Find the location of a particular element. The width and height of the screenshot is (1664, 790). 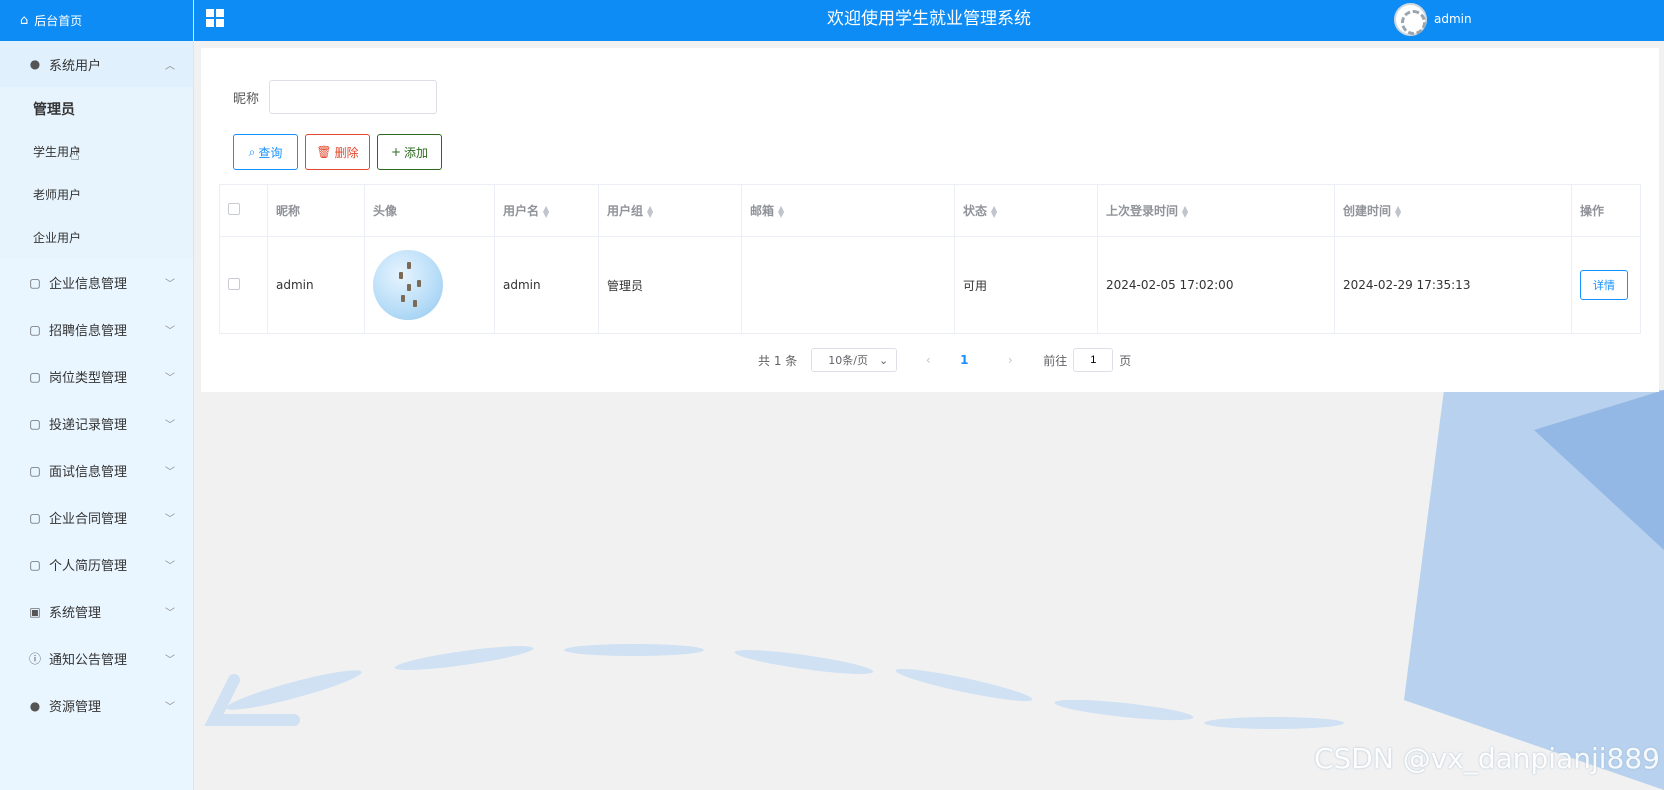

column-header: 邮箱 ▲ ▼ is located at coordinates (848, 210).